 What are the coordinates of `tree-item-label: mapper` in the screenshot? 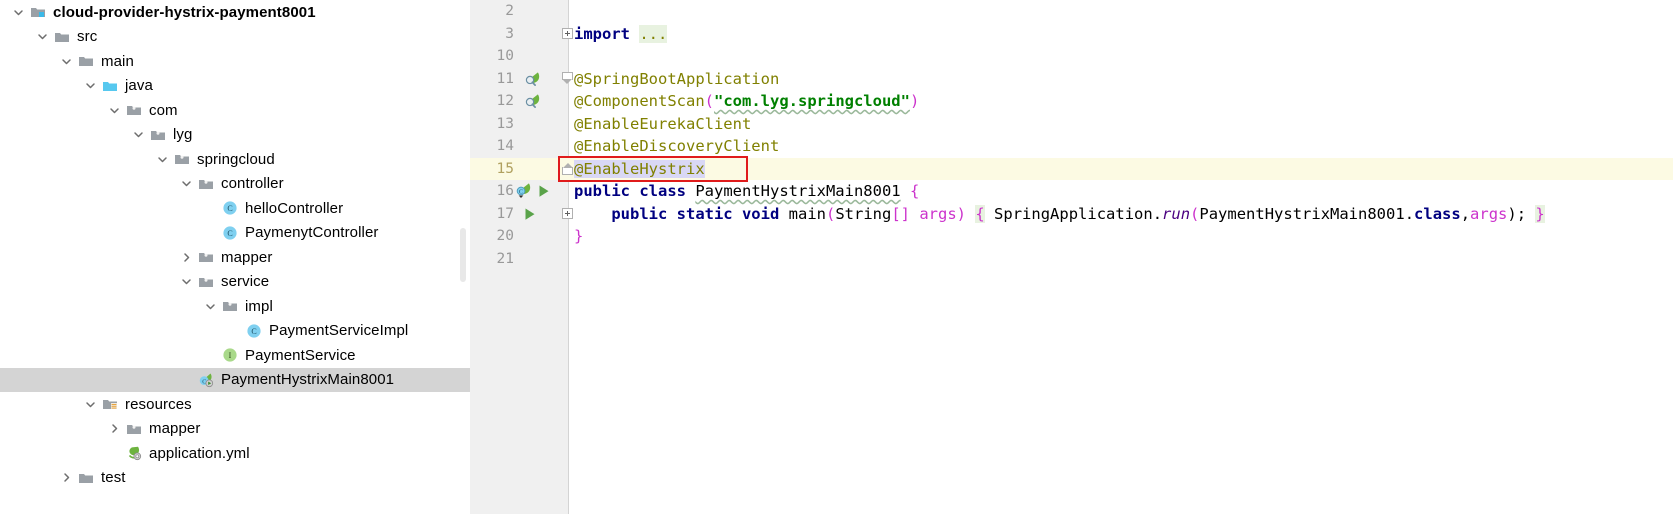 It's located at (247, 257).